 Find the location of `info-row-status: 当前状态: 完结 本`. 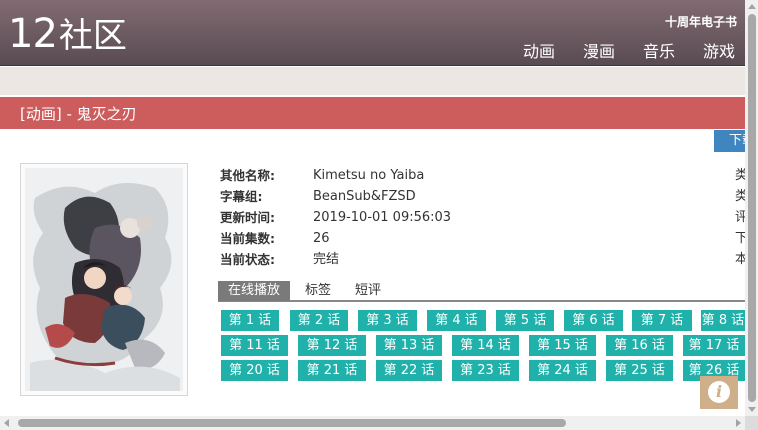

info-row-status: 当前状态: 完结 本 is located at coordinates (482, 259).